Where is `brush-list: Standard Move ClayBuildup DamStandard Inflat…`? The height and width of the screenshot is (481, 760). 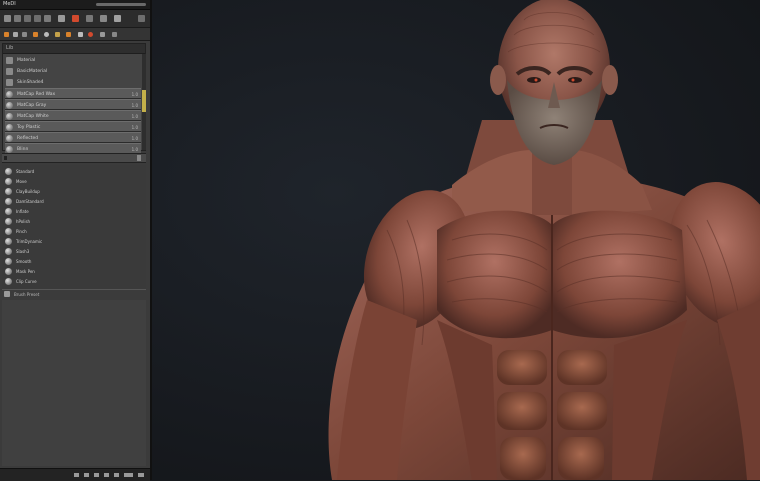
brush-list: Standard Move ClayBuildup DamStandard Inflat… is located at coordinates (74, 227).